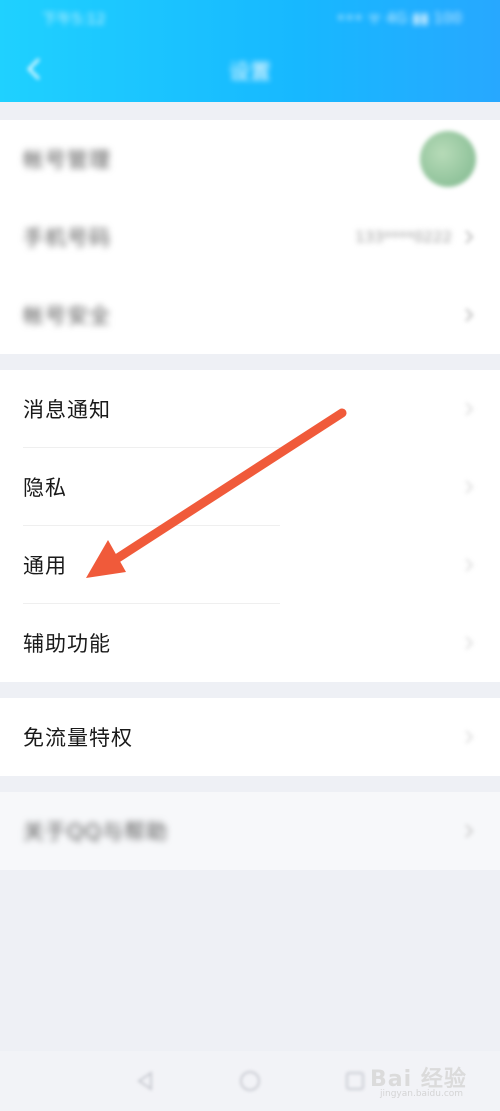 Image resolution: width=500 pixels, height=1111 pixels. What do you see at coordinates (67, 160) in the screenshot?
I see `settings-item-label: 帐号管理` at bounding box center [67, 160].